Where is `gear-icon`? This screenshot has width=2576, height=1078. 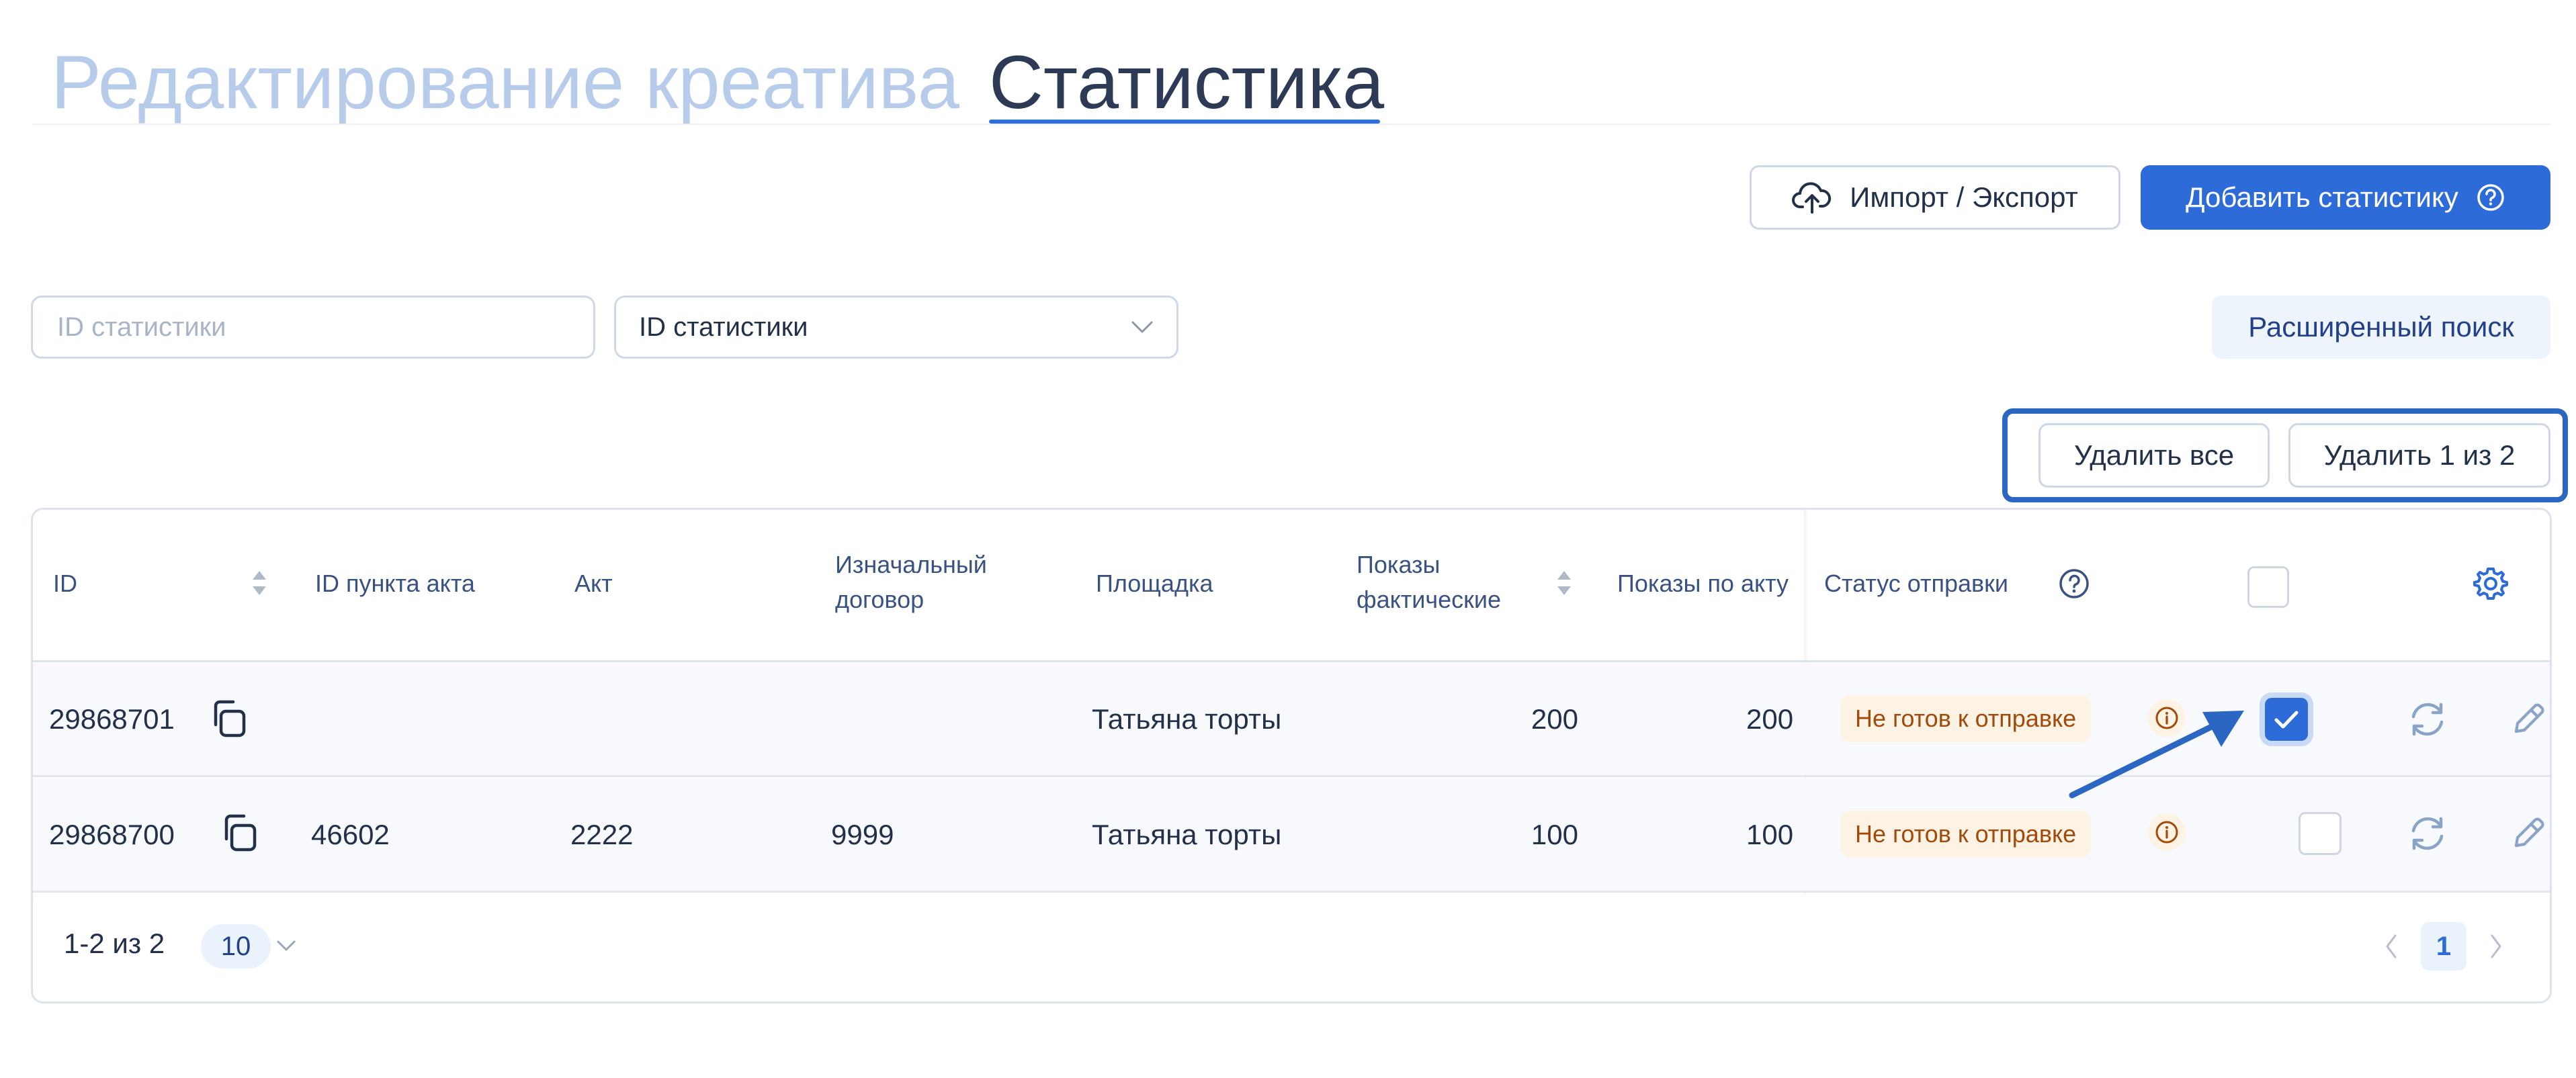
gear-icon is located at coordinates (2490, 583).